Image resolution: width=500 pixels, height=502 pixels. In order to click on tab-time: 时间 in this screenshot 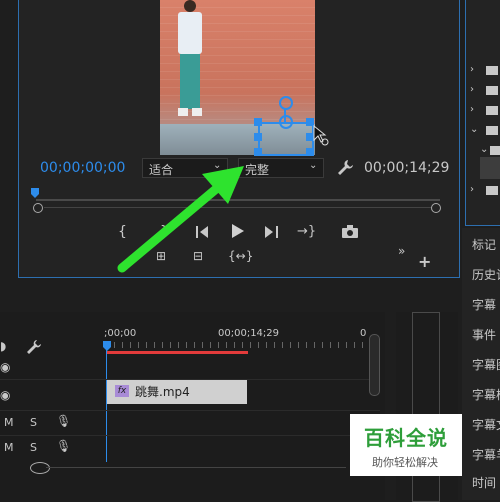, I will do `click(484, 482)`.